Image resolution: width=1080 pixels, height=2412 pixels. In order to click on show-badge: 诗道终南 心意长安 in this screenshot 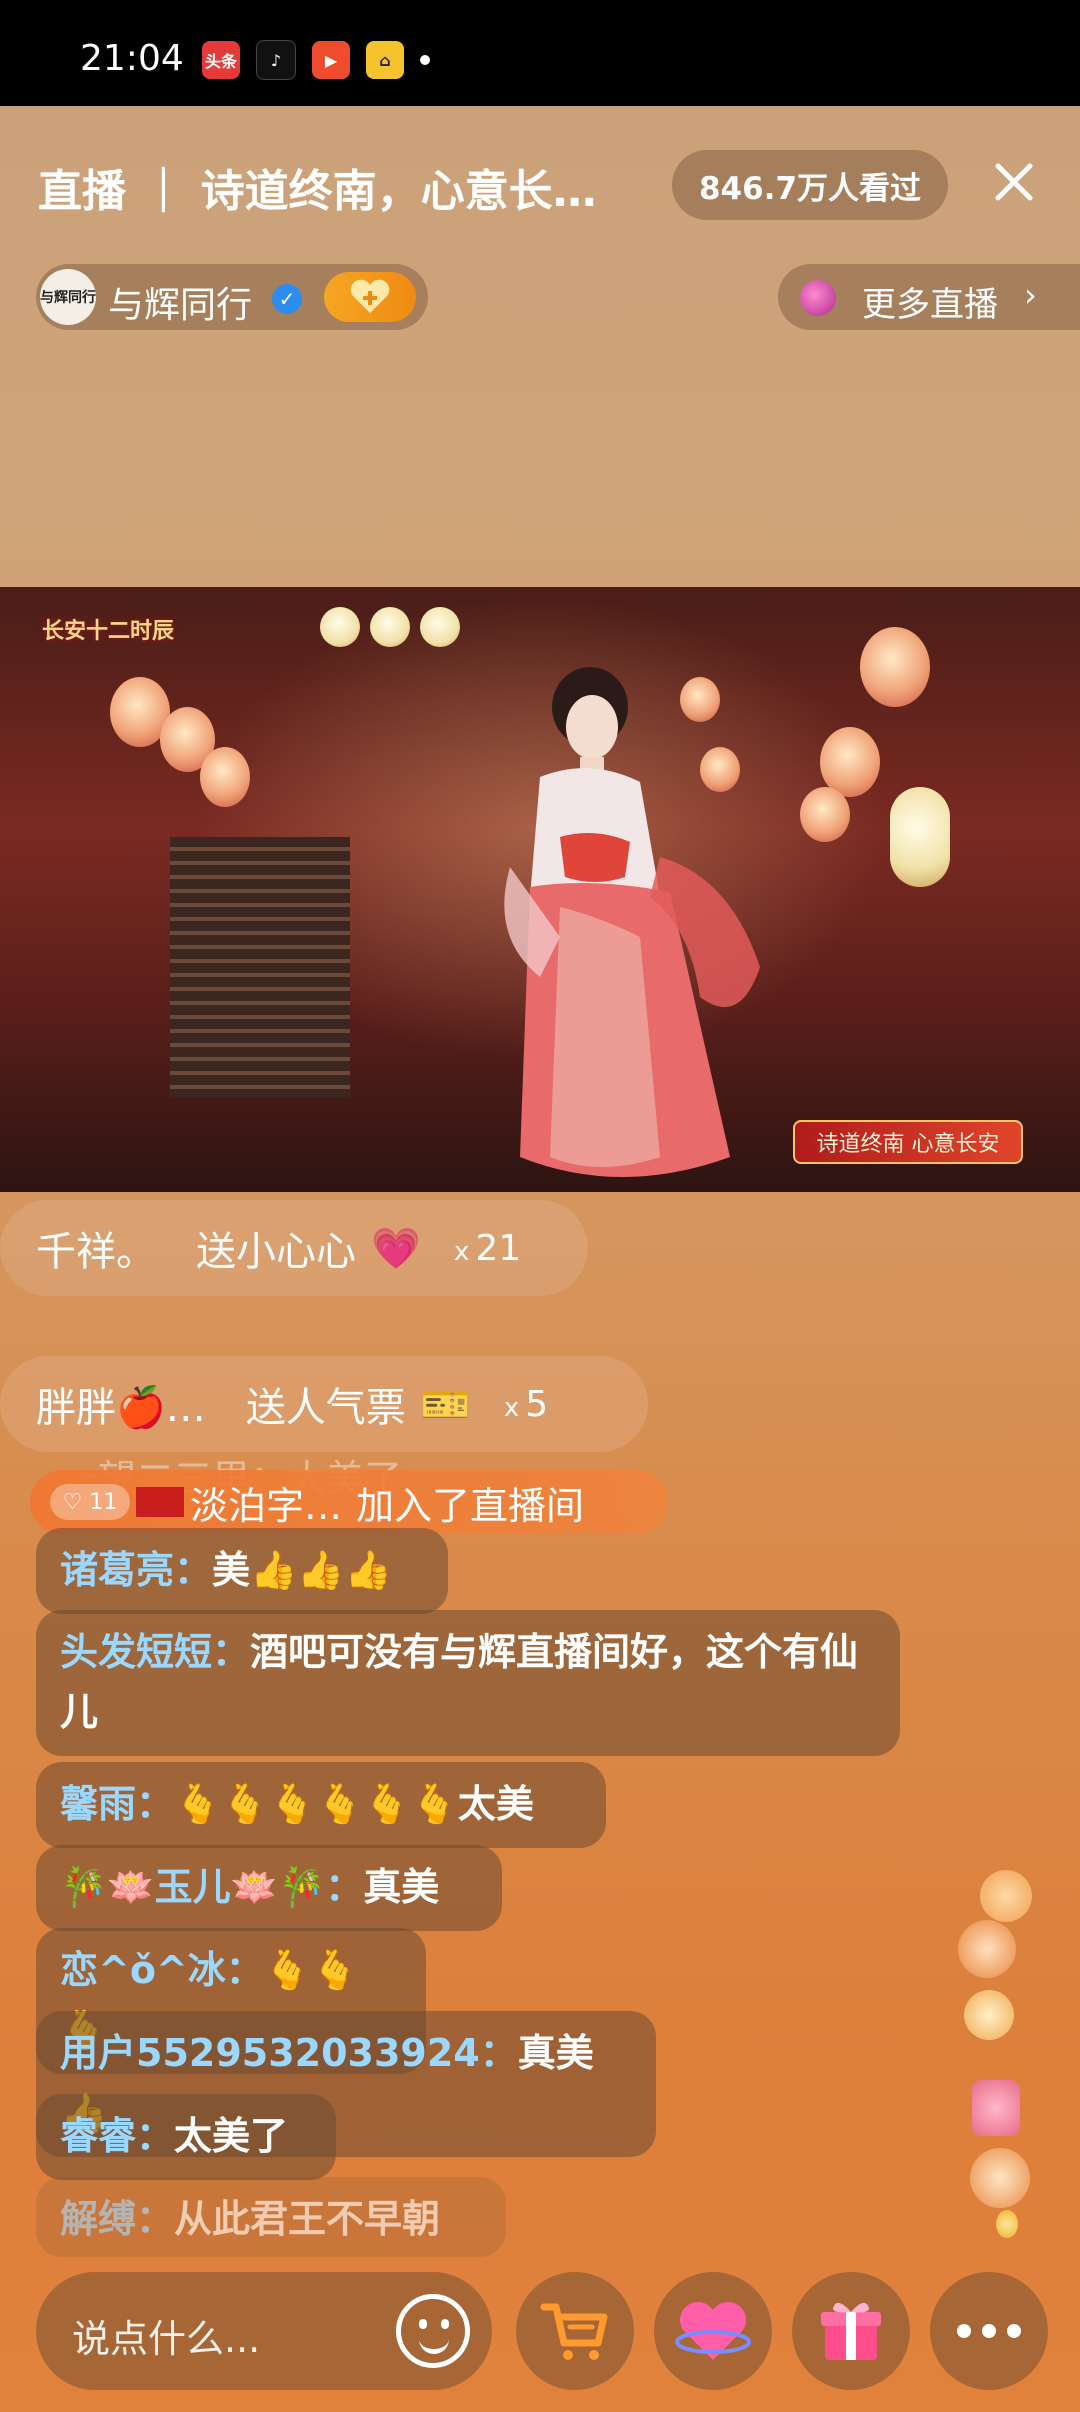, I will do `click(908, 1142)`.